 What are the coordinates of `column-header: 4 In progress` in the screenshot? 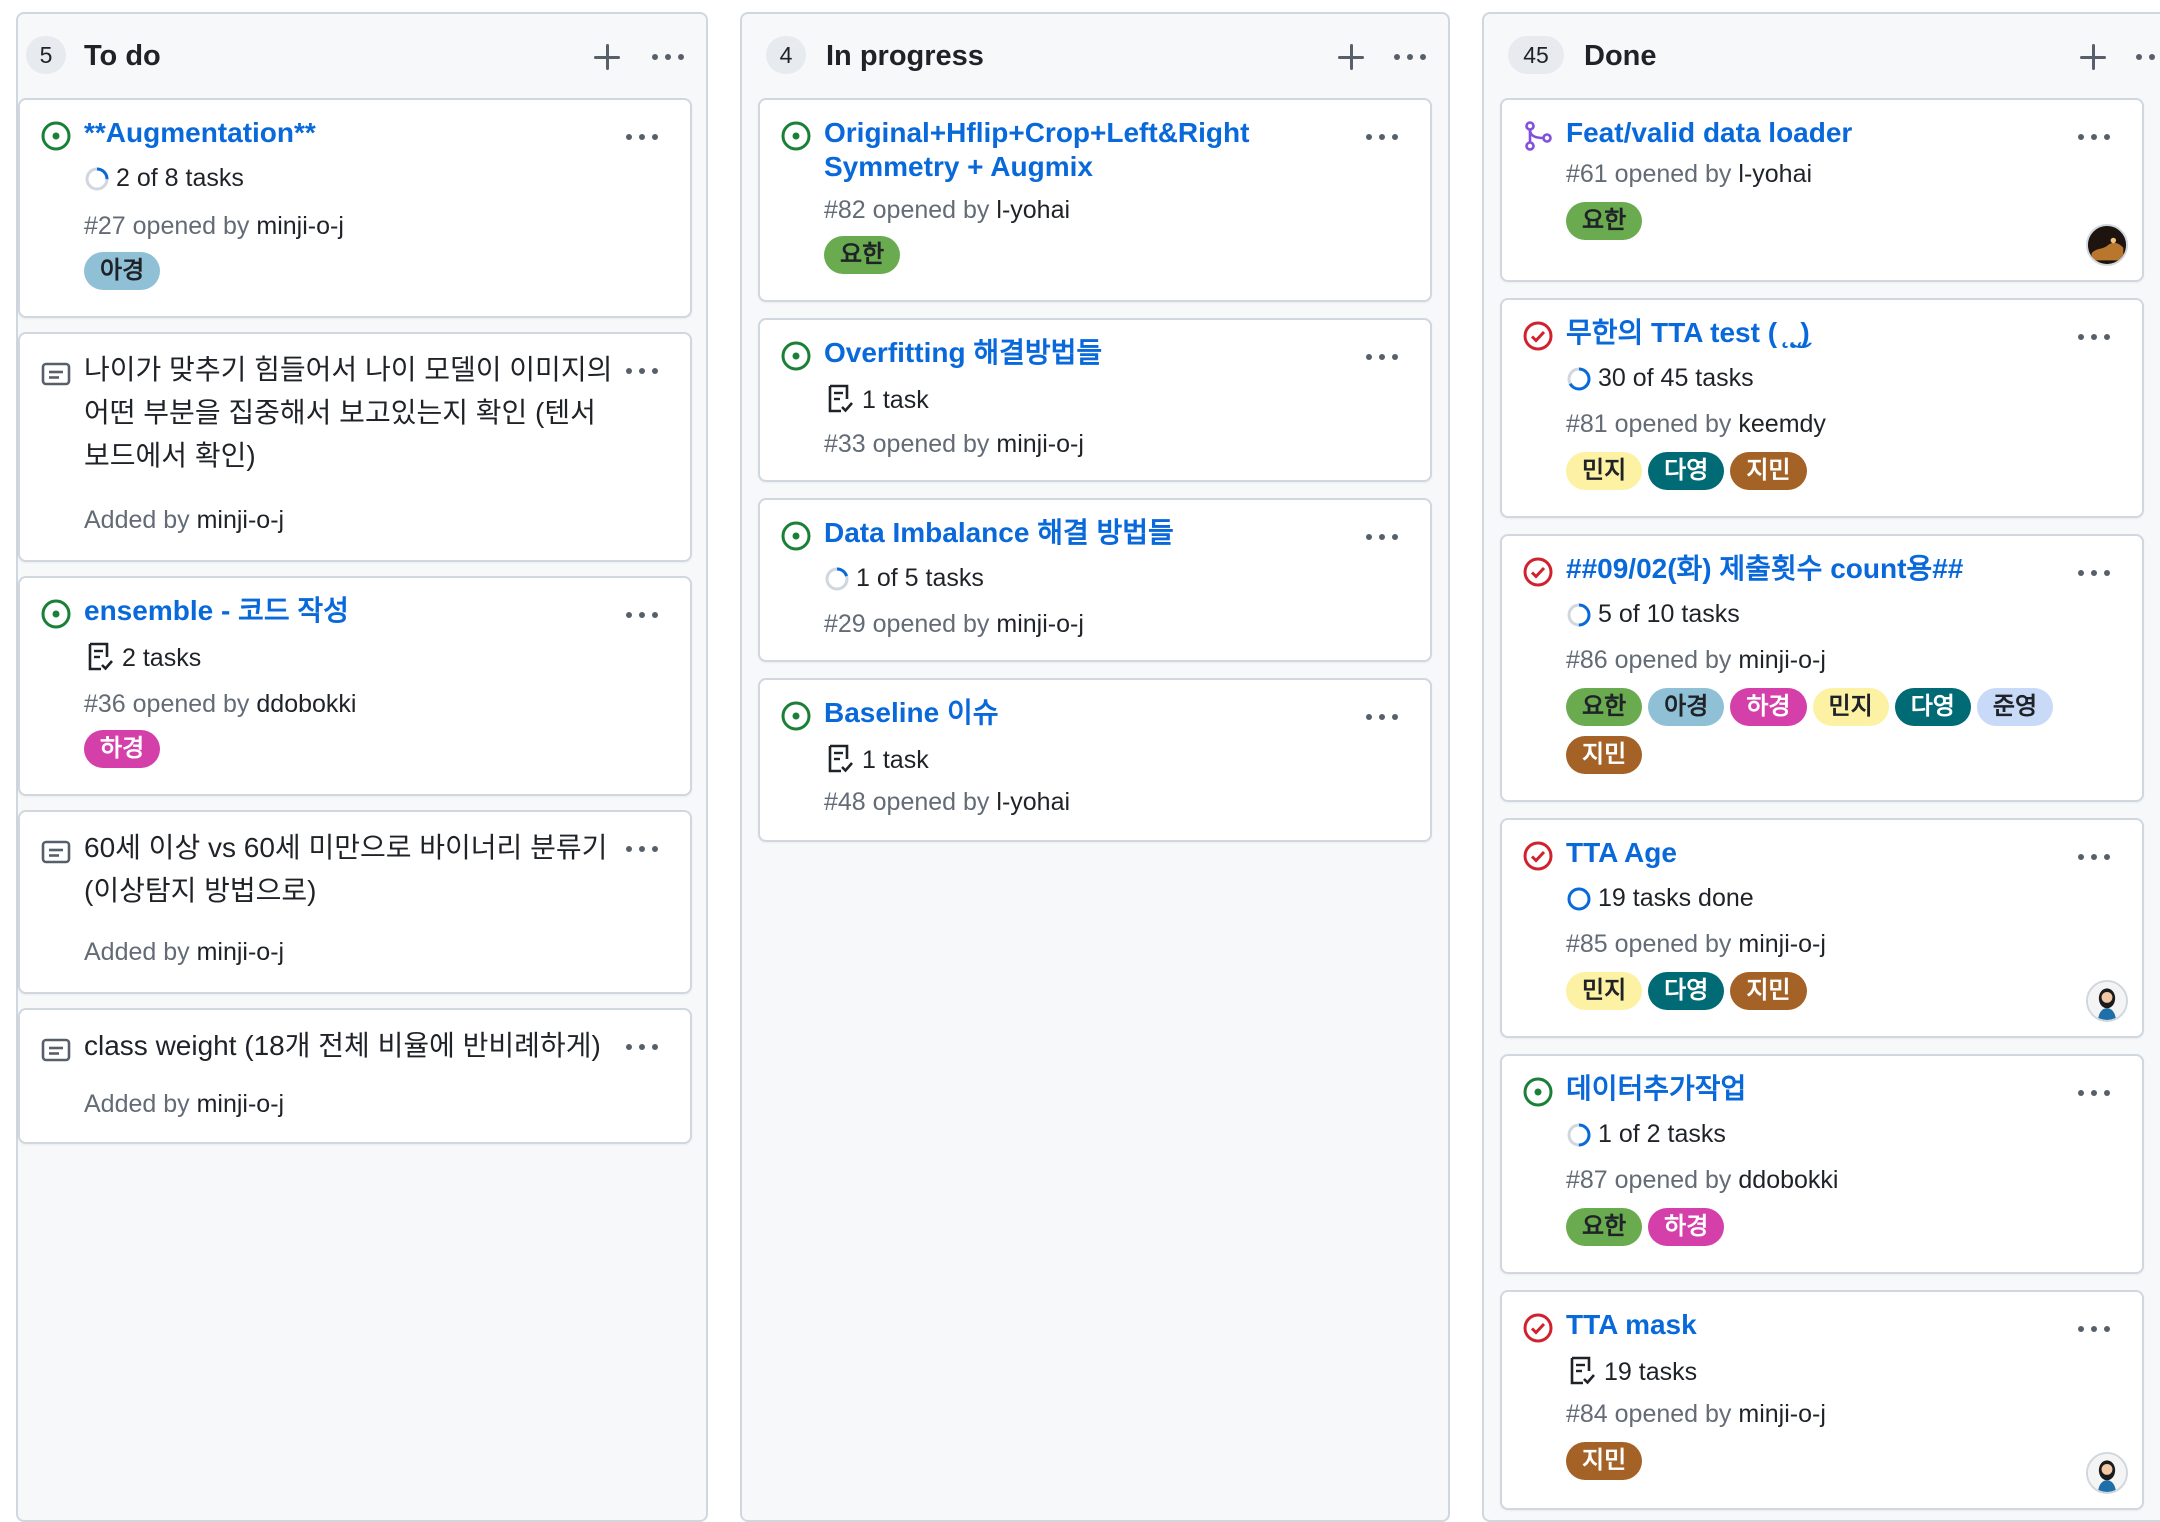 It's located at (1095, 56).